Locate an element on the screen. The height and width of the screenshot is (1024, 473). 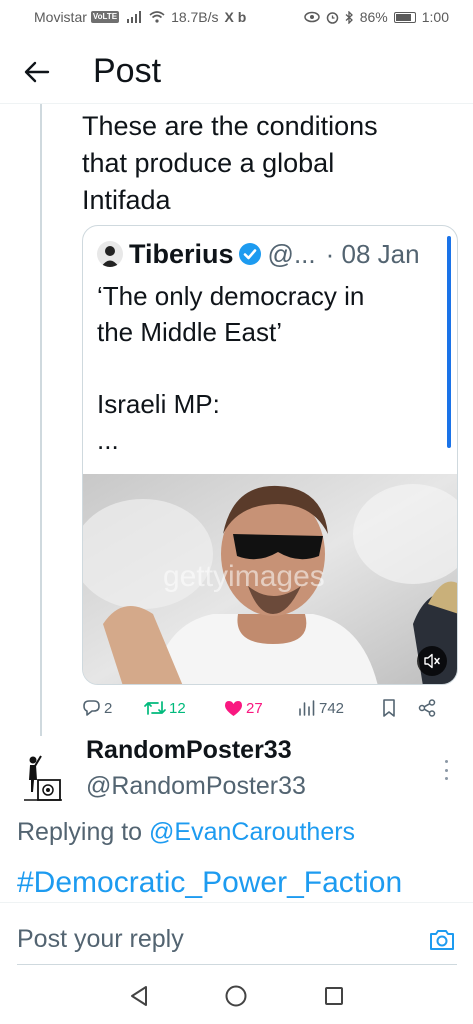
volume-muted-icon is located at coordinates (432, 661).